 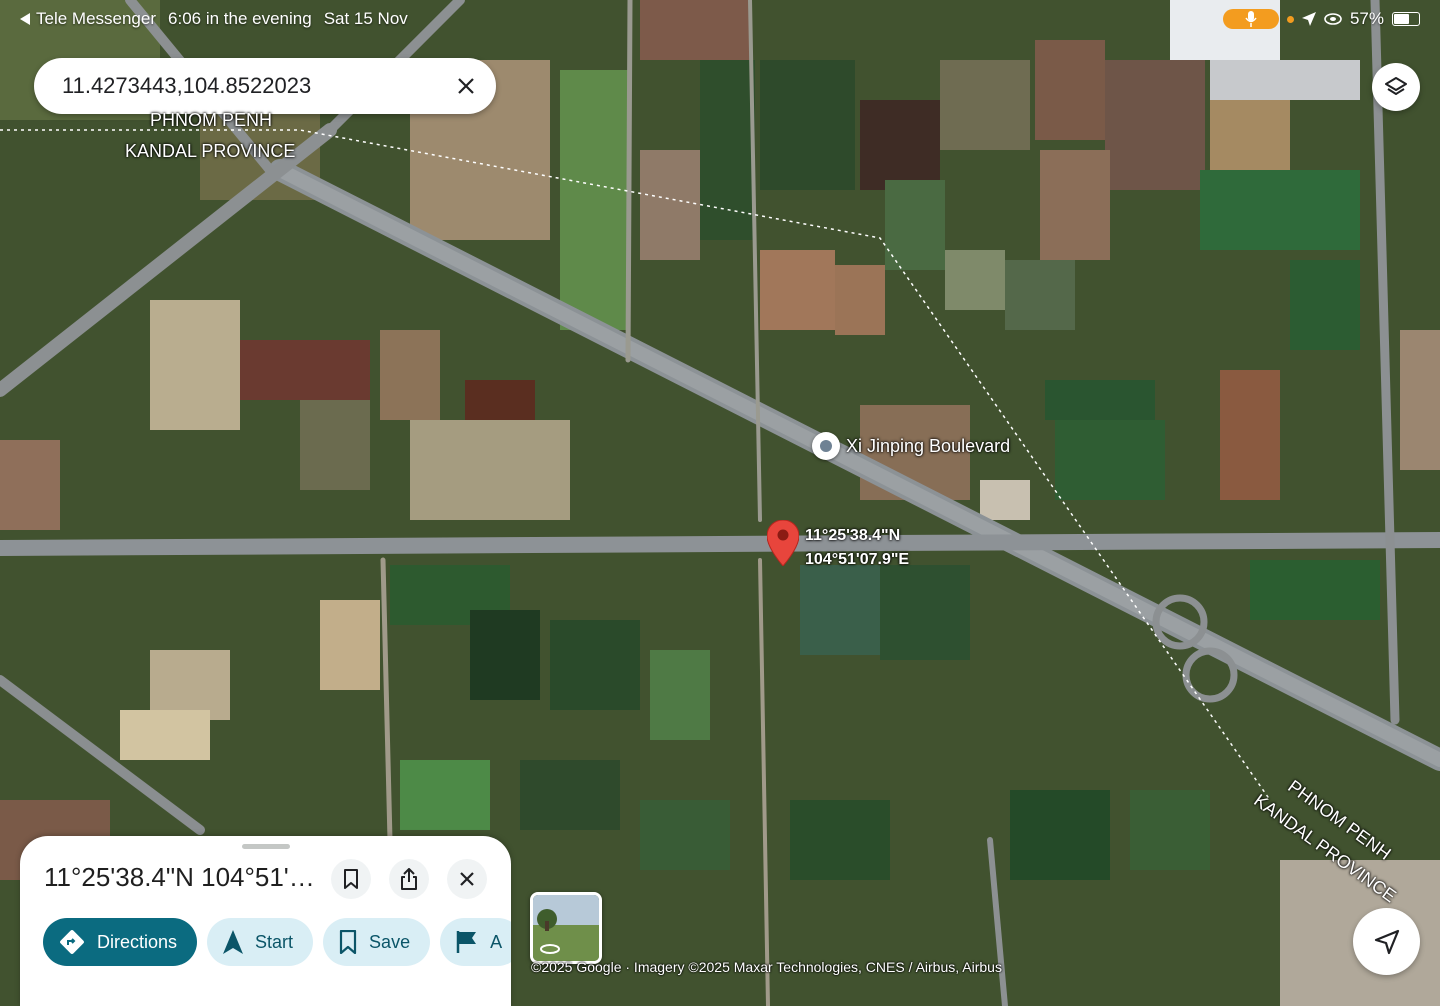 I want to click on mic-indicator, so click(x=1250, y=19).